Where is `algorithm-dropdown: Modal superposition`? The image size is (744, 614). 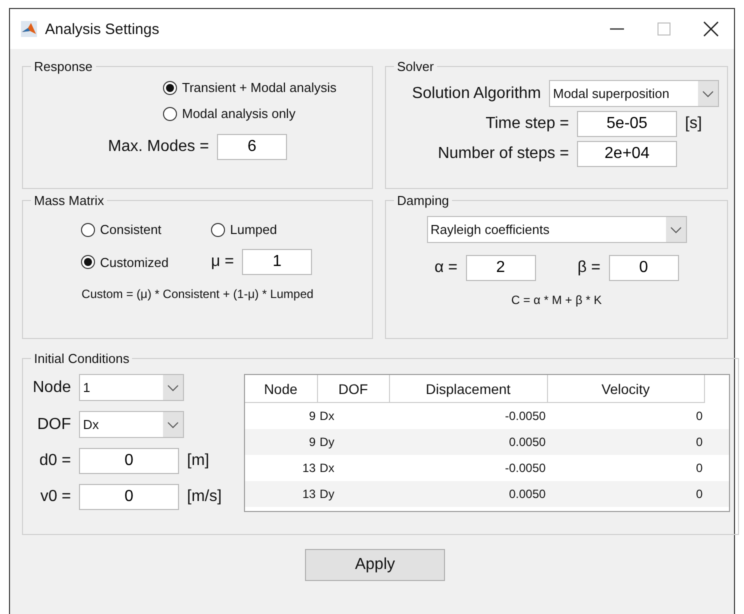
algorithm-dropdown: Modal superposition is located at coordinates (634, 93).